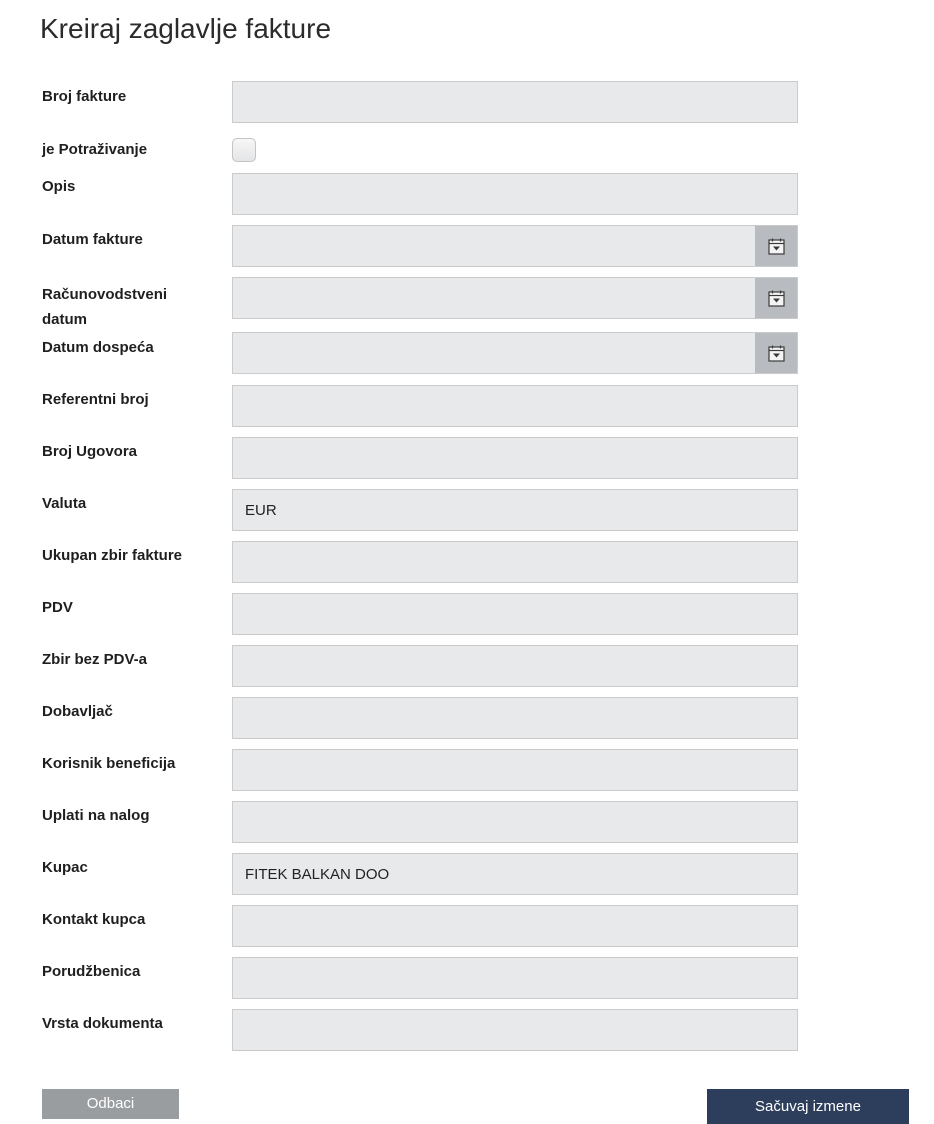 The image size is (934, 1124). Describe the element at coordinates (515, 406) in the screenshot. I see `referentni-broj-input` at that location.